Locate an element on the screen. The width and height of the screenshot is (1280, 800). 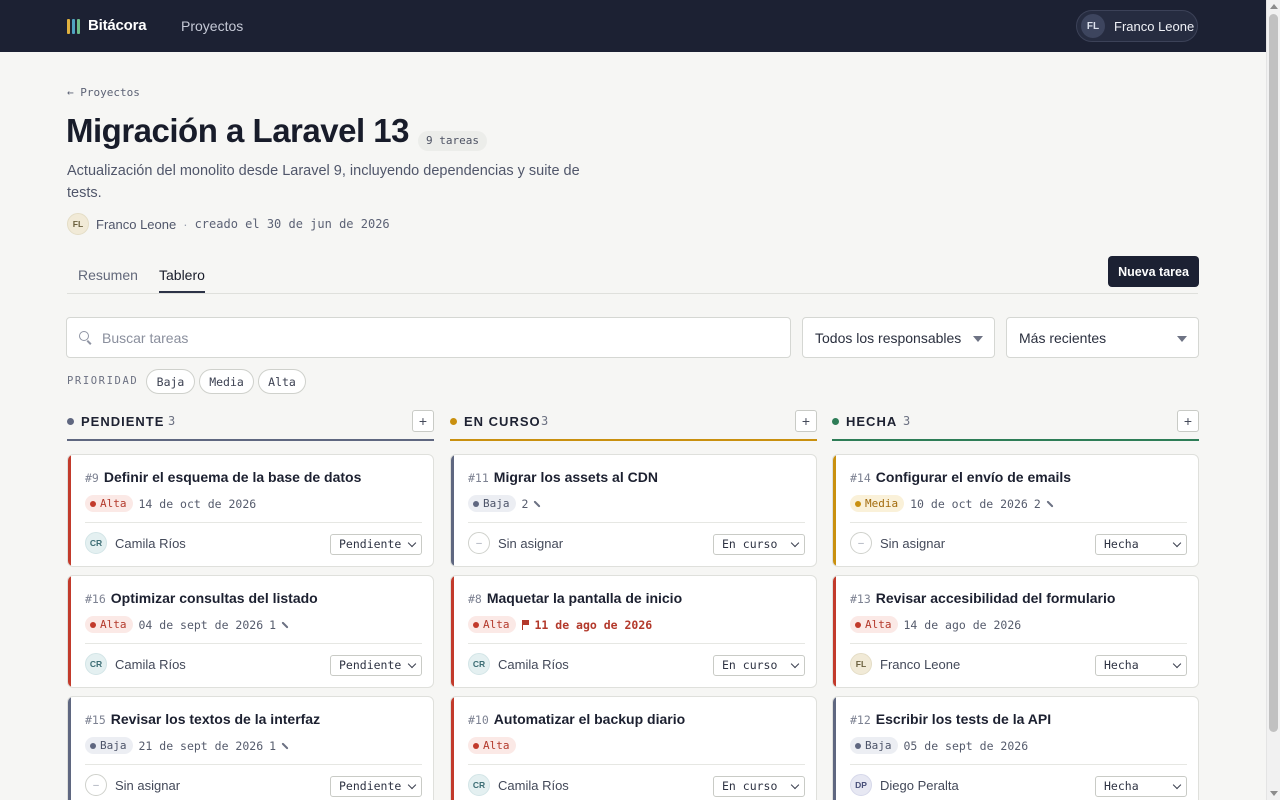
task-id: #11 is located at coordinates (478, 478).